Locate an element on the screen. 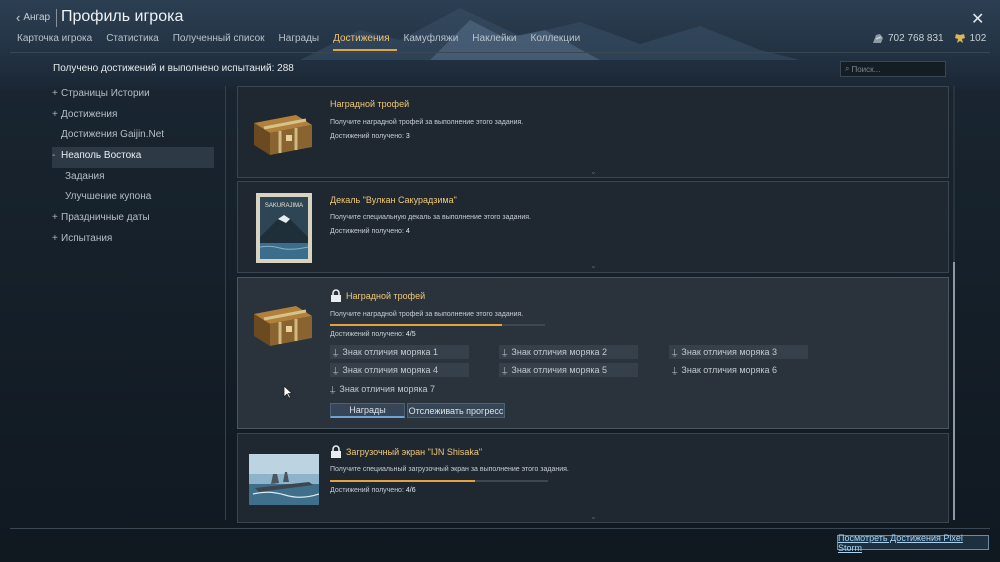 The width and height of the screenshot is (1000, 562). loading-screen-ship-icon is located at coordinates (284, 479).